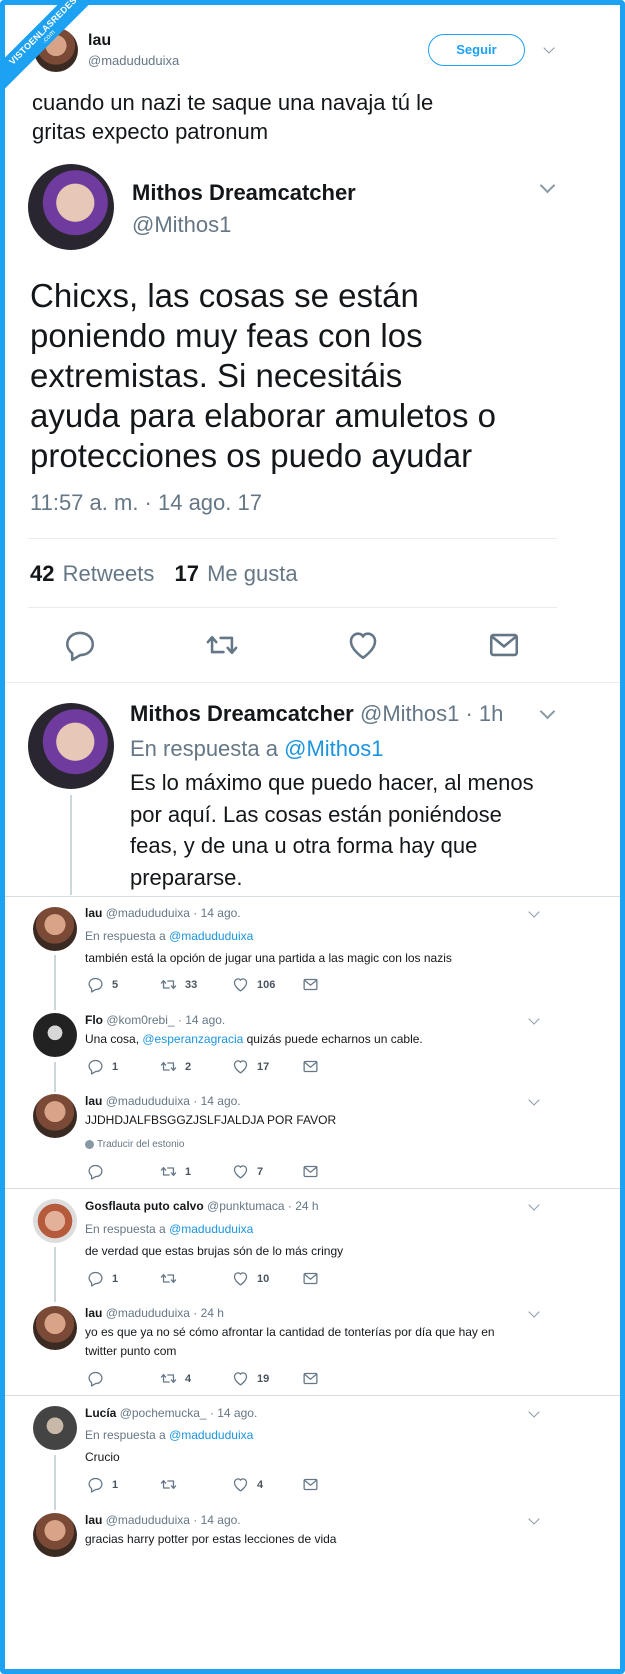  Describe the element at coordinates (115, 1278) in the screenshot. I see `reply-count: 1` at that location.